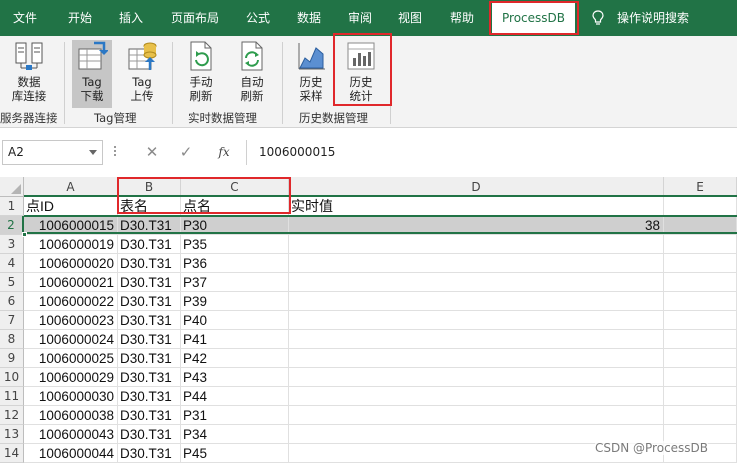  I want to click on cancel-icon: ✕, so click(152, 152).